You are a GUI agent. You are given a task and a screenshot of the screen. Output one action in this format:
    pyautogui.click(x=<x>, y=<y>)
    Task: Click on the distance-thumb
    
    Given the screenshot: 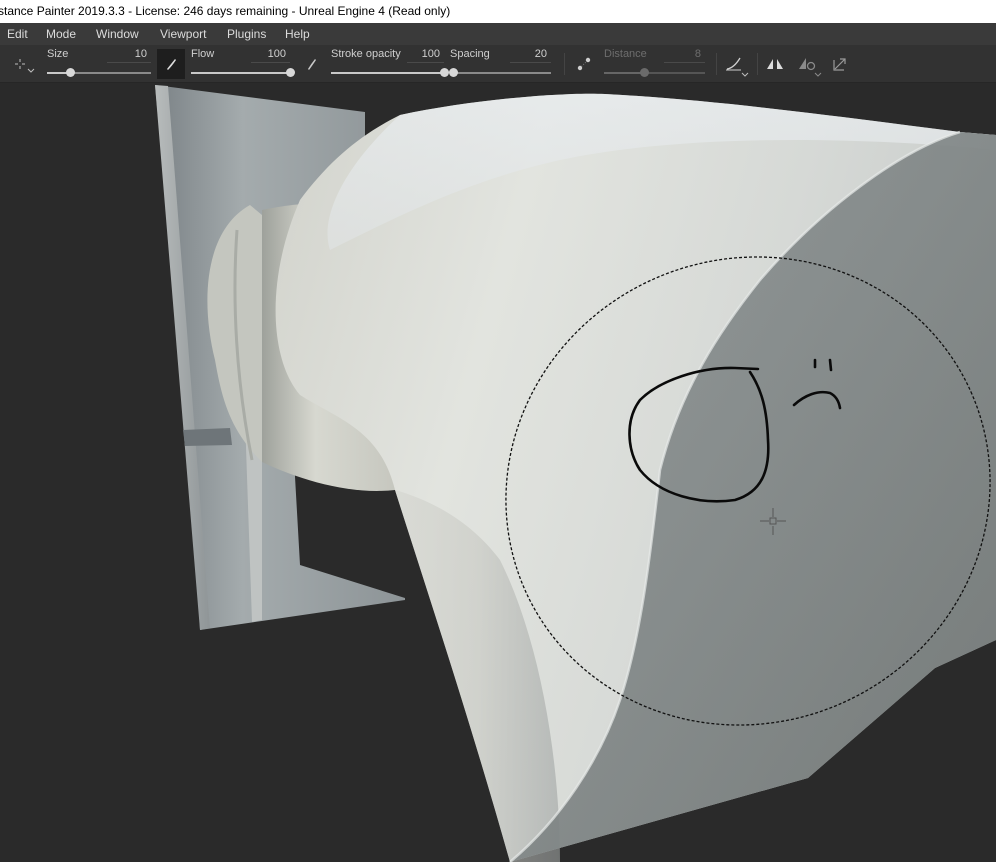 What is the action you would take?
    pyautogui.click(x=645, y=72)
    